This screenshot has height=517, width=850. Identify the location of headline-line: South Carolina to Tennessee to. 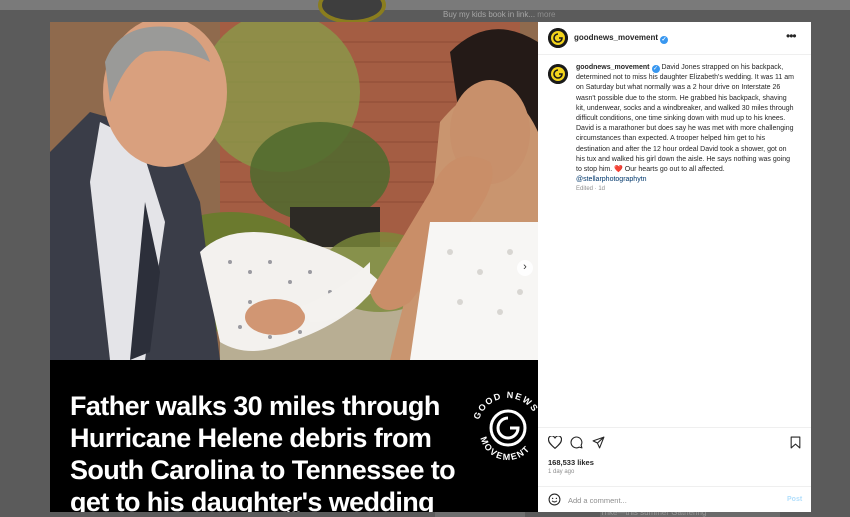
(263, 470).